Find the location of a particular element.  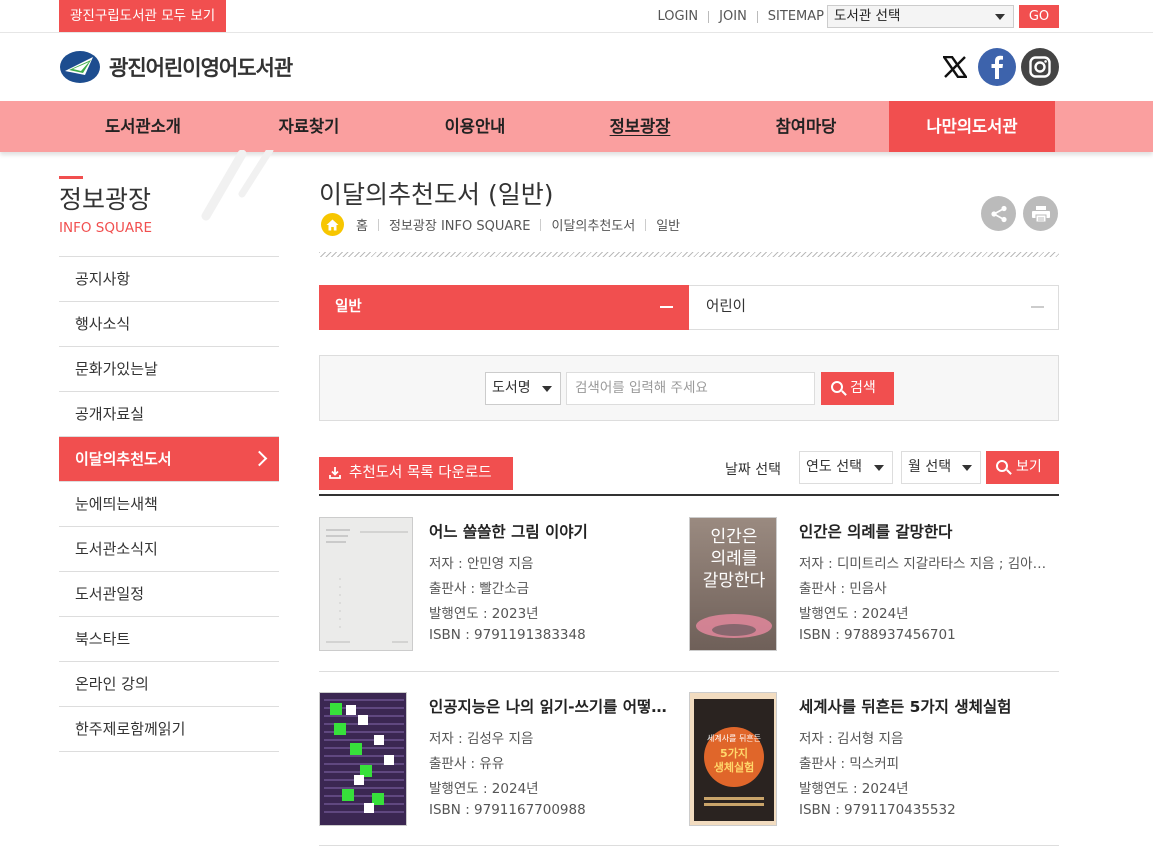

download-list-button: 추천도서 목록 다운로드 is located at coordinates (416, 473).